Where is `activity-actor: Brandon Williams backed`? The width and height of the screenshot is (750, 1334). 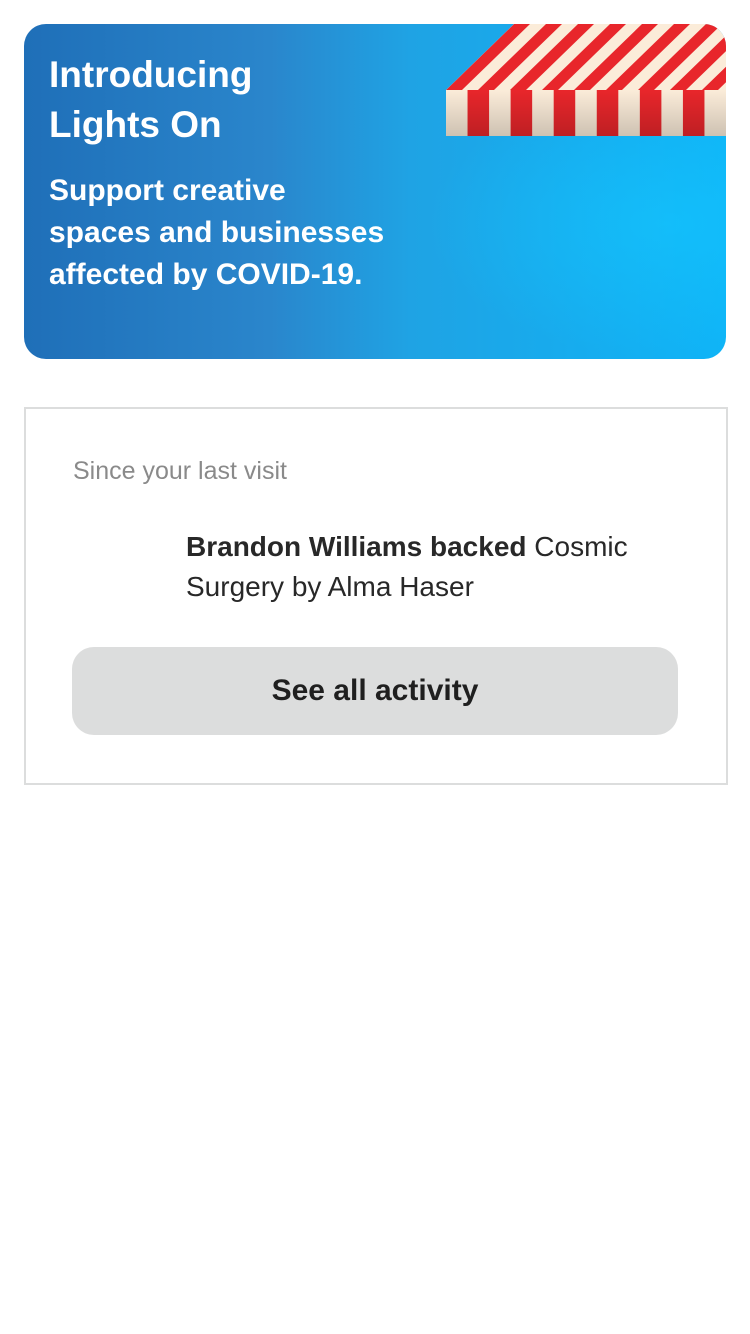
activity-actor: Brandon Williams backed is located at coordinates (356, 546).